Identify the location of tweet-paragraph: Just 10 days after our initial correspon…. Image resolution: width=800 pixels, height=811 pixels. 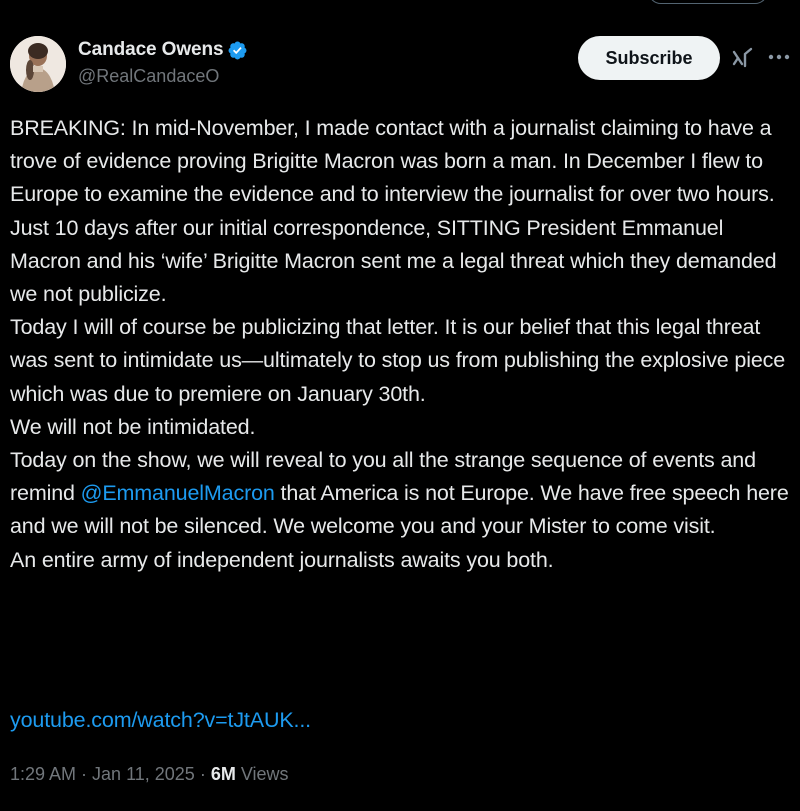
(393, 261).